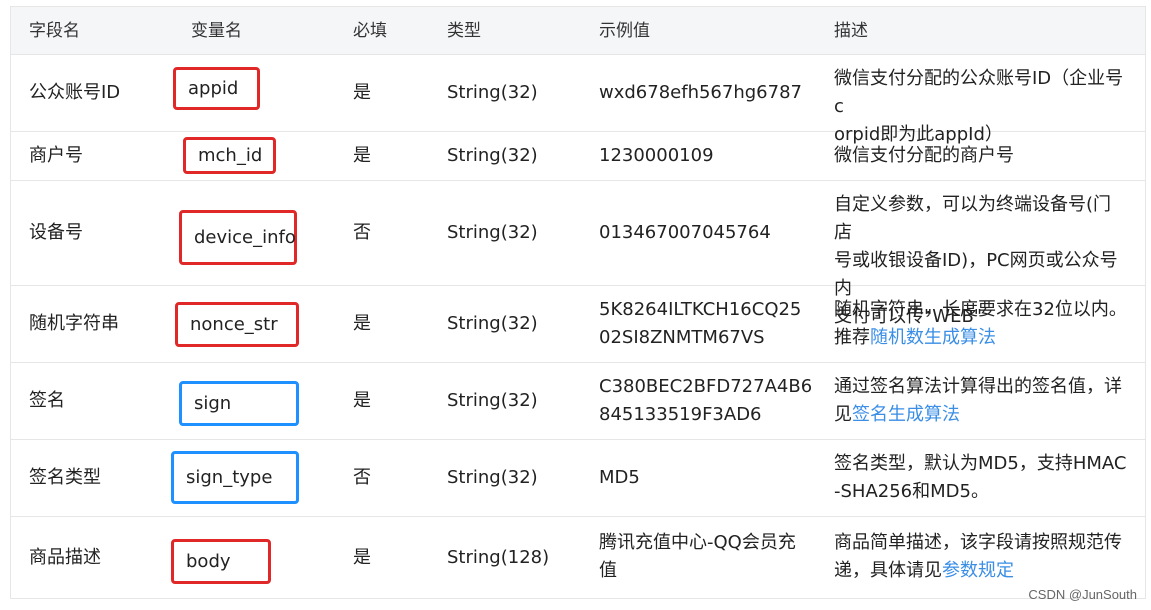 This screenshot has width=1151, height=610. Describe the element at coordinates (1082, 594) in the screenshot. I see `csdn-watermark: CSDN @JunSouth` at that location.